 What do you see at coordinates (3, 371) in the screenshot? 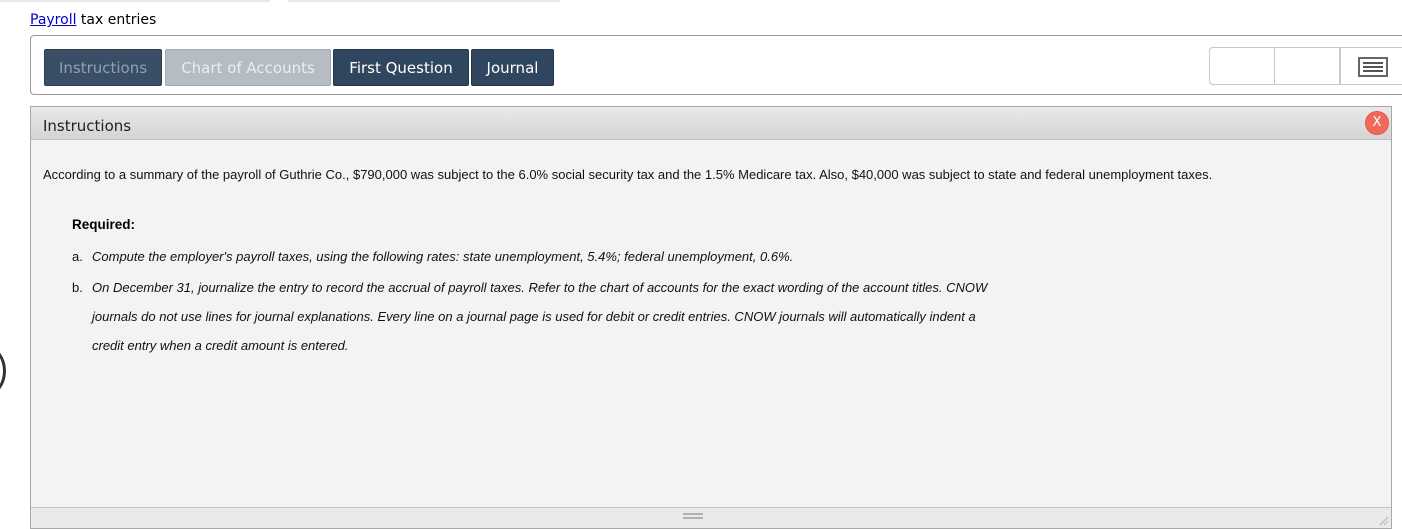
I see `side-nav-circle-icon` at bounding box center [3, 371].